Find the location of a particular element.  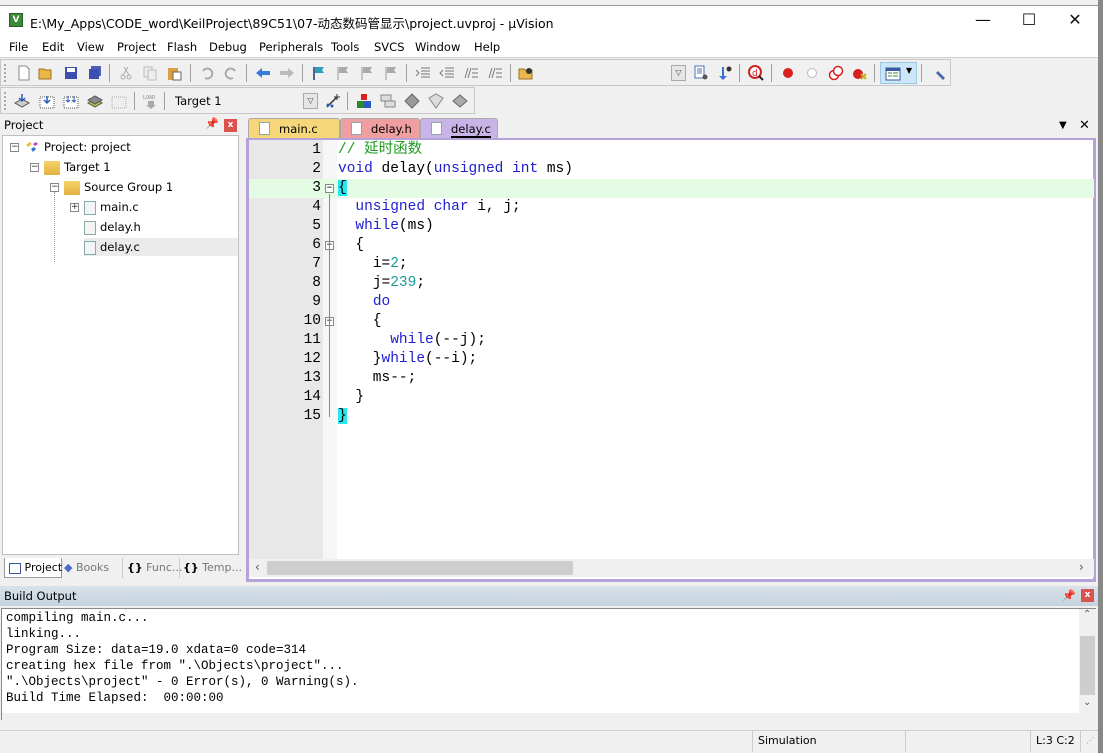

target-select: Target 1 is located at coordinates (245, 101).